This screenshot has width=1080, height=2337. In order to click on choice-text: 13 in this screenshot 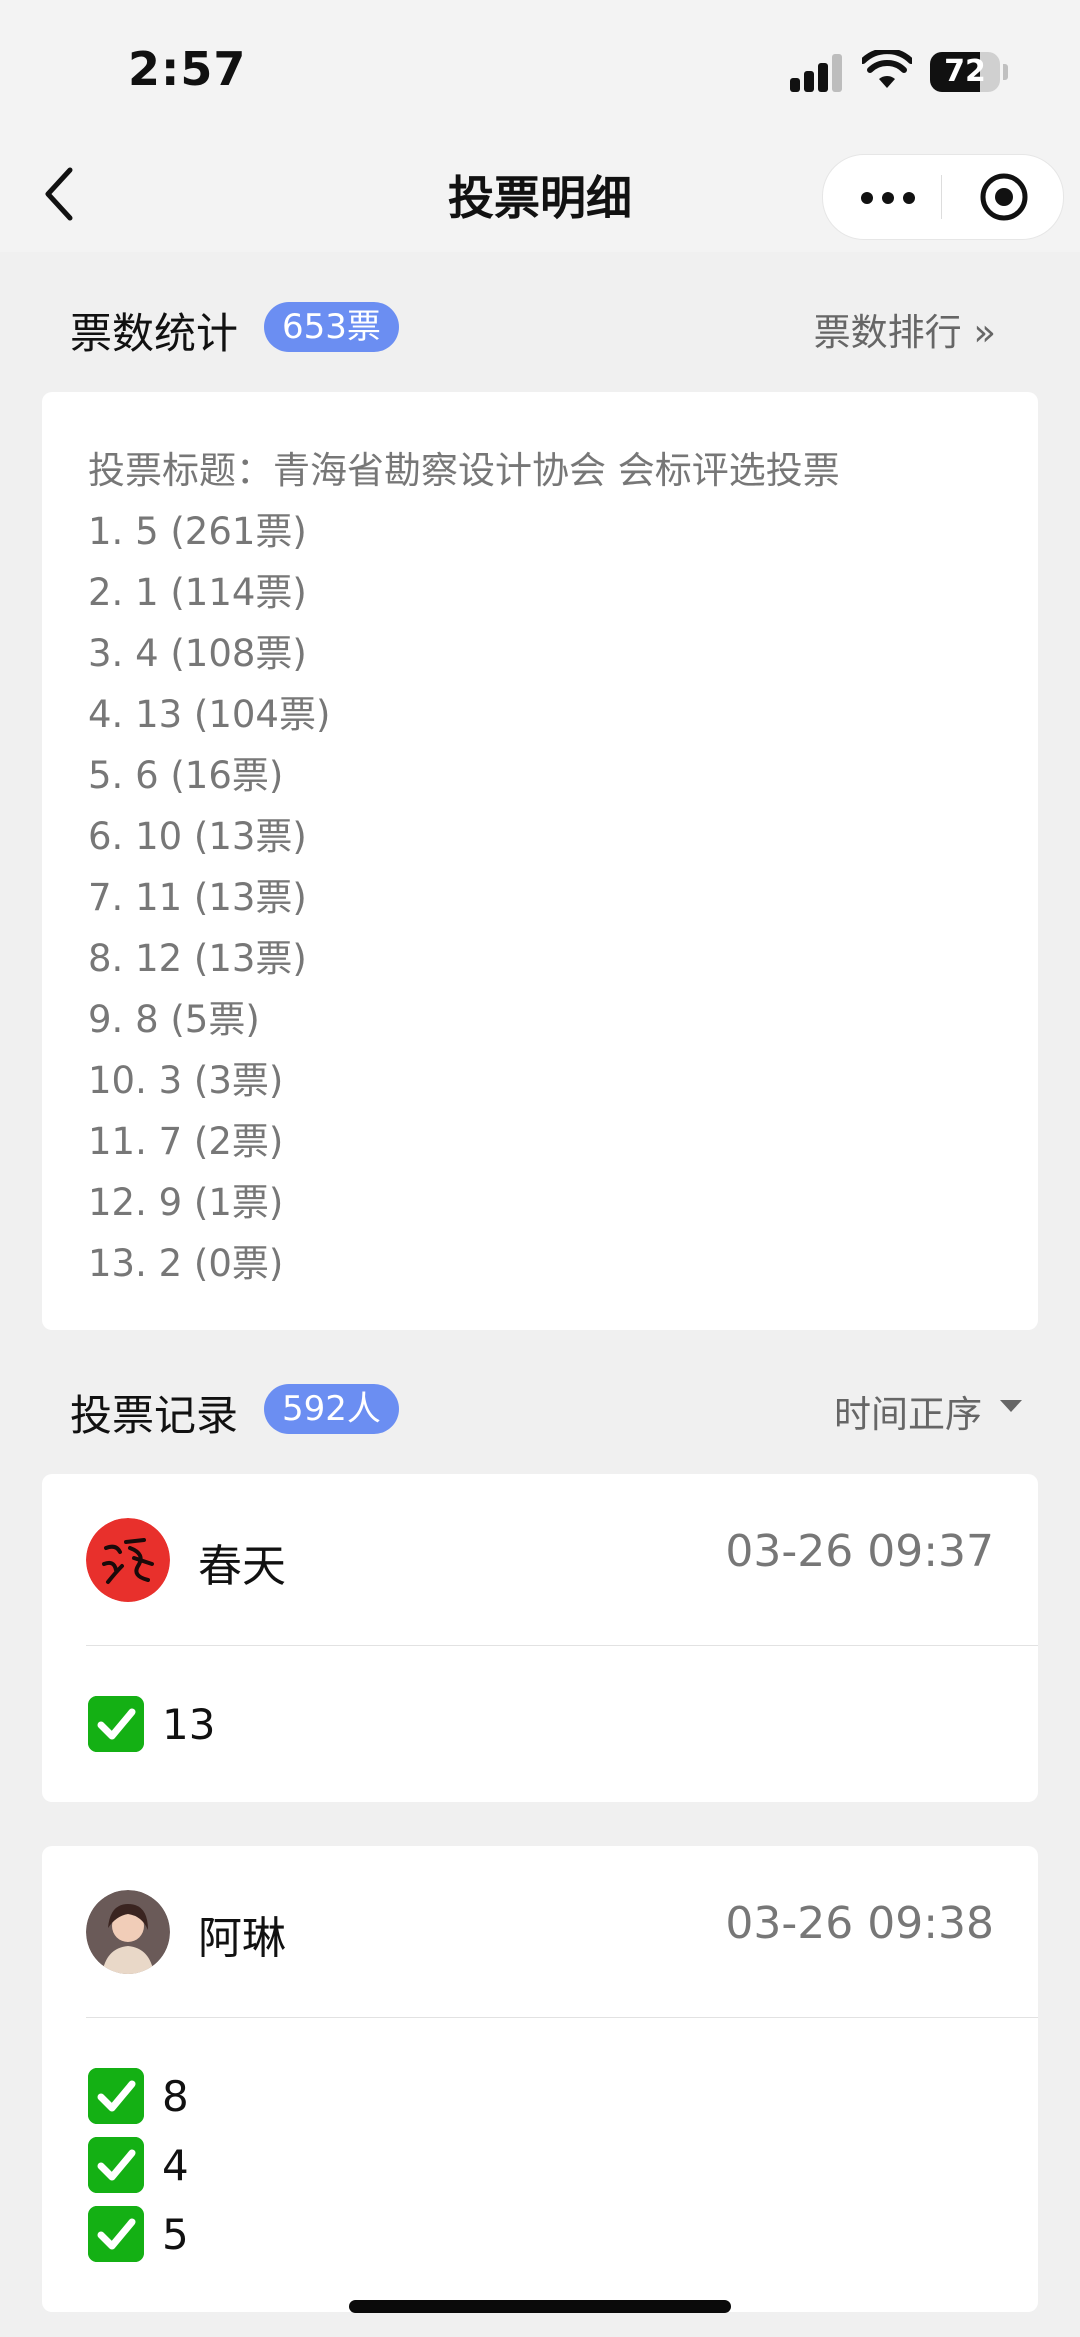, I will do `click(189, 1724)`.